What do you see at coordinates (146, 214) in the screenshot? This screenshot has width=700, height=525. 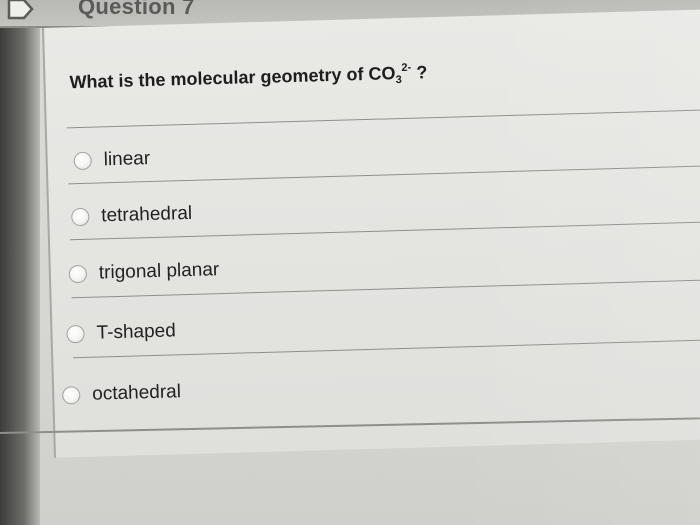 I see `option-label: tetrahedral` at bounding box center [146, 214].